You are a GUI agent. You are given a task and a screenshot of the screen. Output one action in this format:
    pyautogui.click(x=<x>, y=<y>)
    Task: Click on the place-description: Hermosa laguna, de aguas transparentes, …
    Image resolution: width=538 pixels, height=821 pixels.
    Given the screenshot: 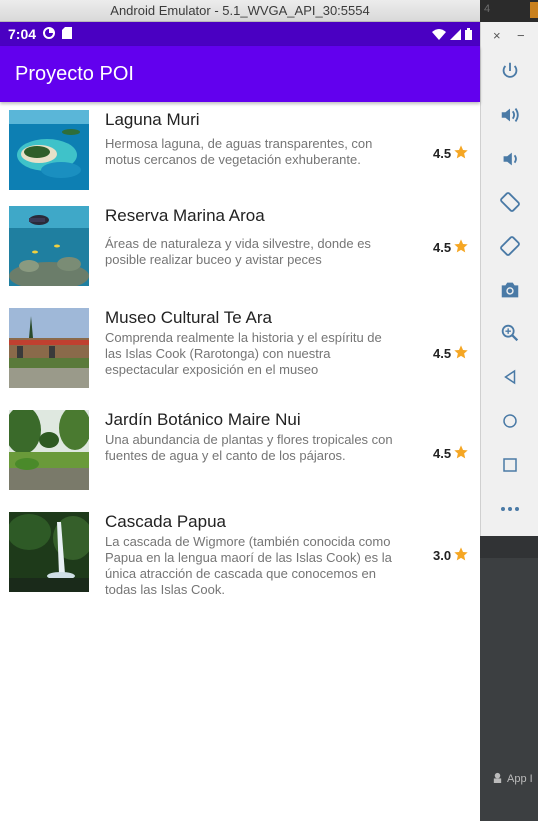 What is the action you would take?
    pyautogui.click(x=239, y=151)
    